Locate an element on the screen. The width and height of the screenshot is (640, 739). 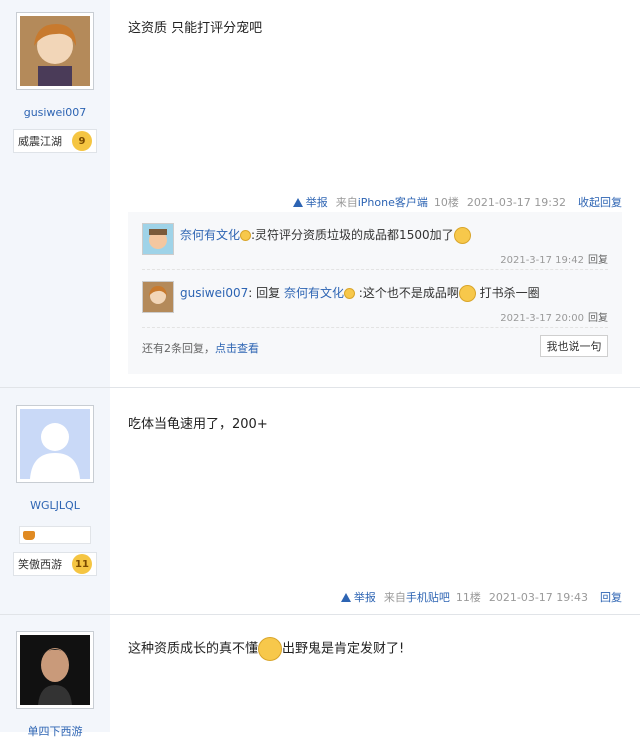
mention-user: 奈何有文化 is located at coordinates (314, 293).